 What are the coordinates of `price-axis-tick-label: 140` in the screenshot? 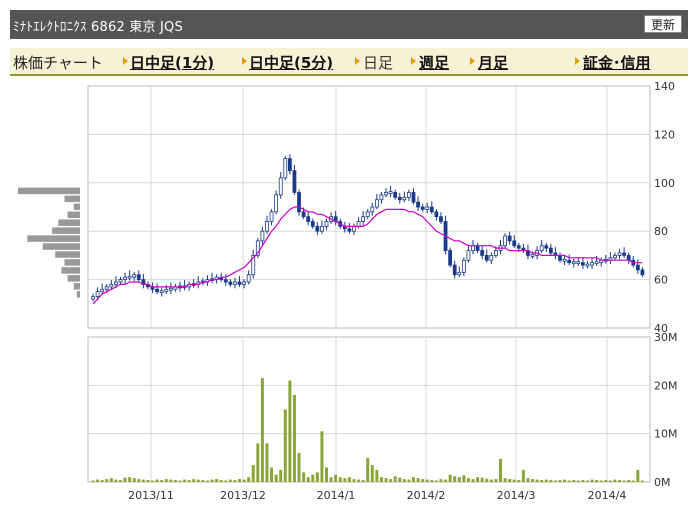 It's located at (664, 86).